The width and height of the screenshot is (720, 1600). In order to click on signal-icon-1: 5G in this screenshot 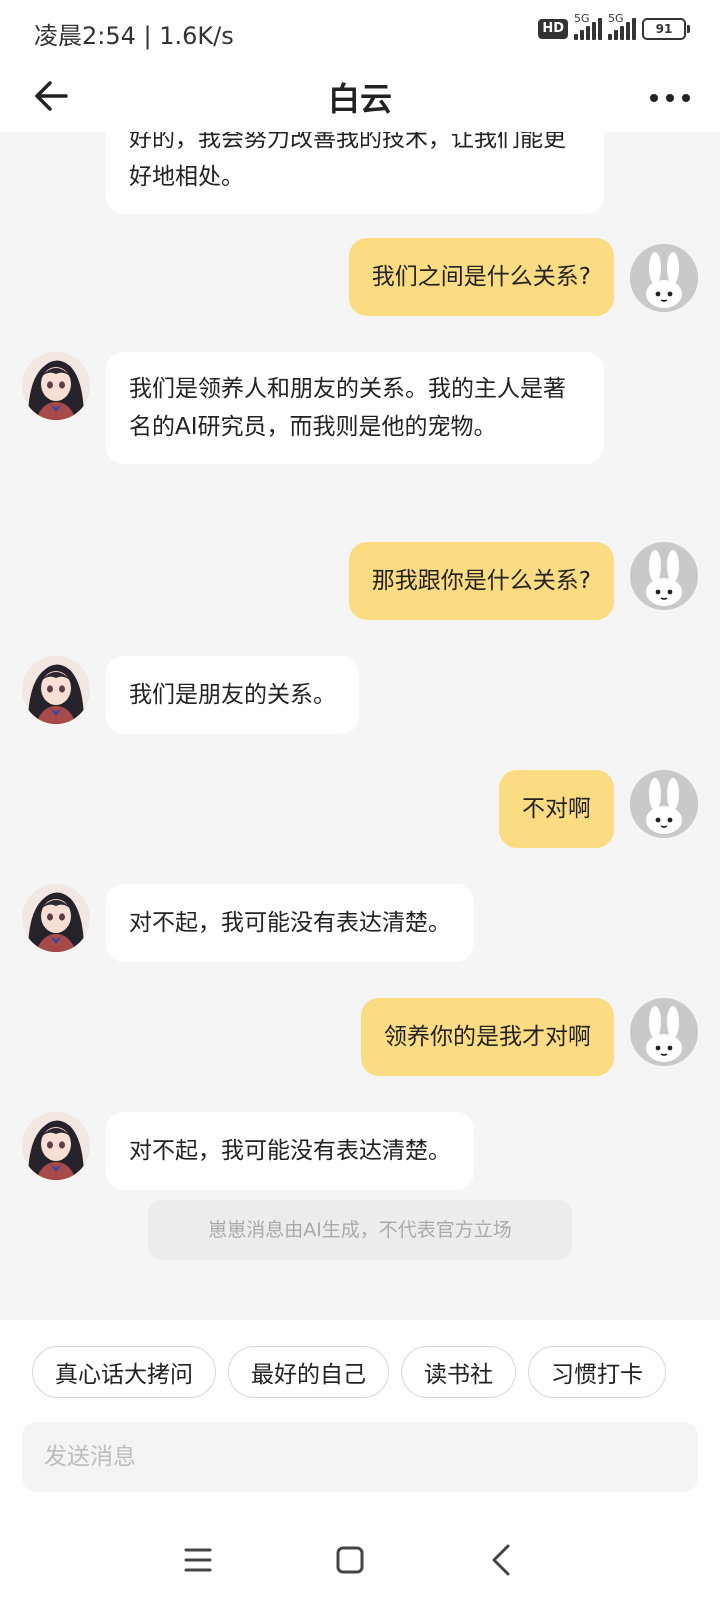, I will do `click(588, 26)`.